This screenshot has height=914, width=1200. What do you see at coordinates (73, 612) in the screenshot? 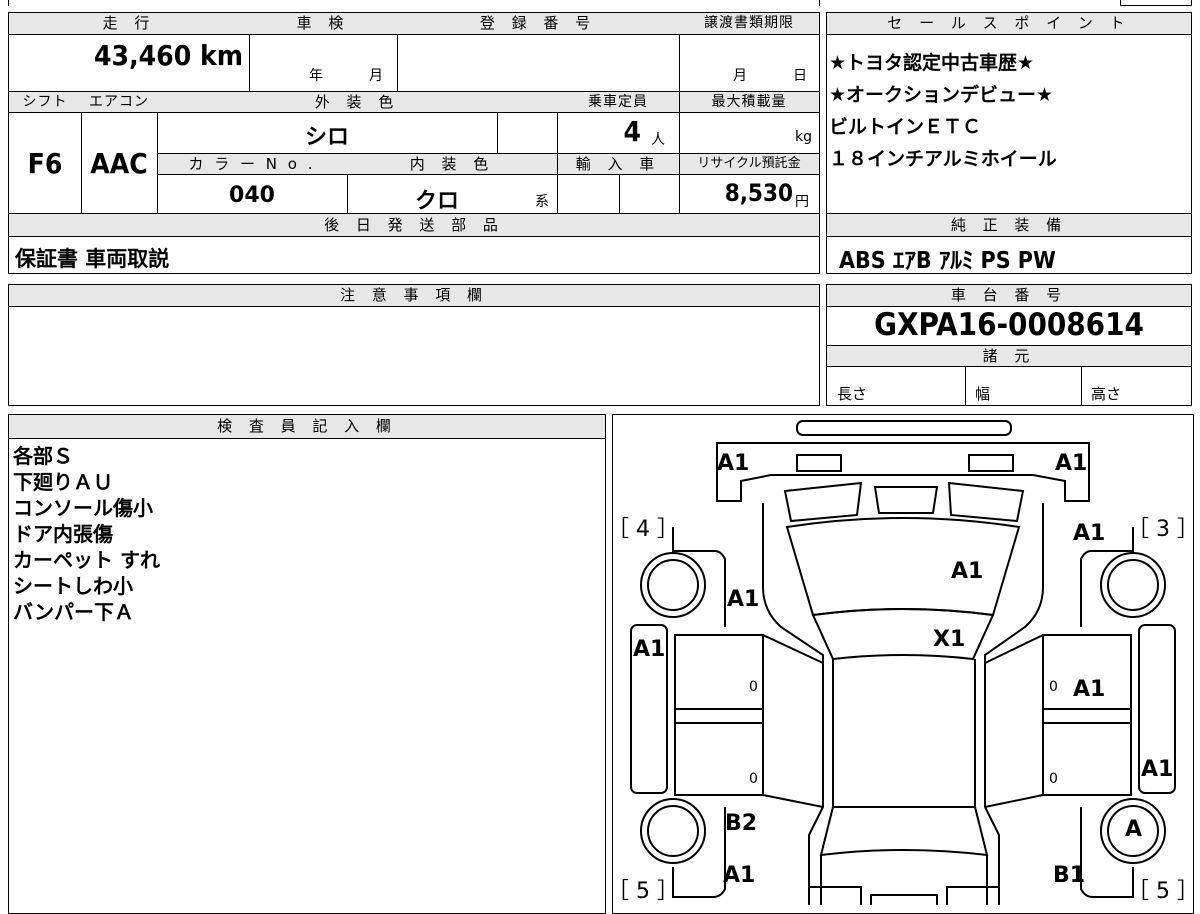
I see `inspector-note: バンパー下Ａ` at bounding box center [73, 612].